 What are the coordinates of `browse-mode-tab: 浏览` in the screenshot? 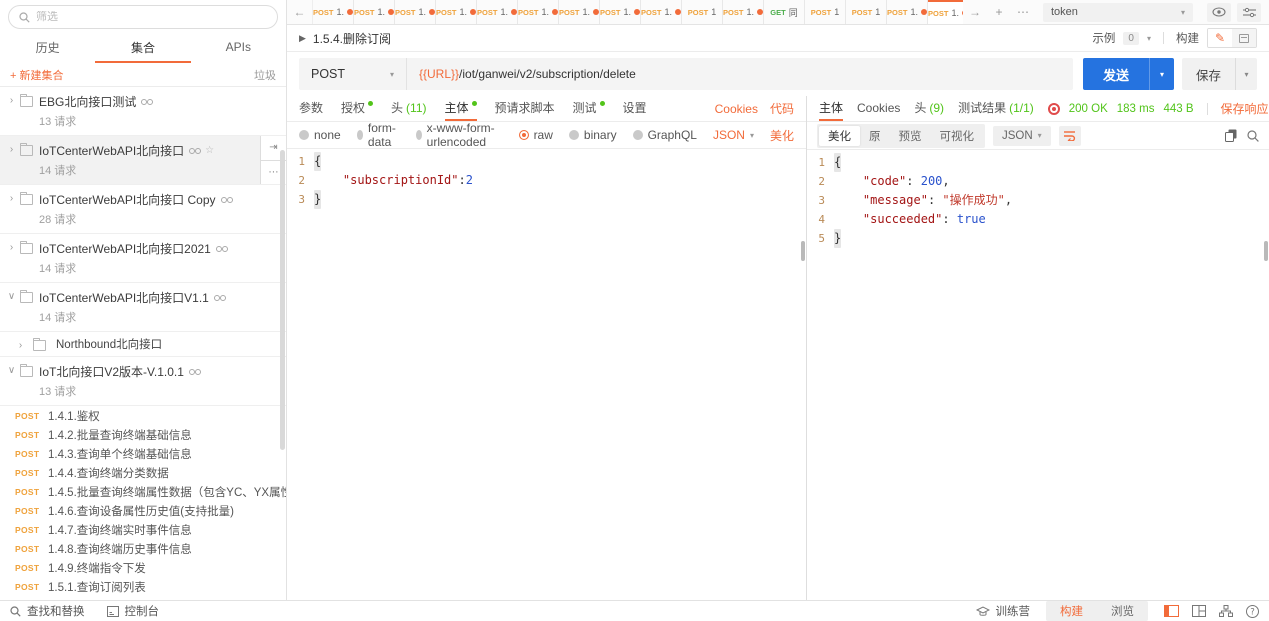 It's located at (1122, 611).